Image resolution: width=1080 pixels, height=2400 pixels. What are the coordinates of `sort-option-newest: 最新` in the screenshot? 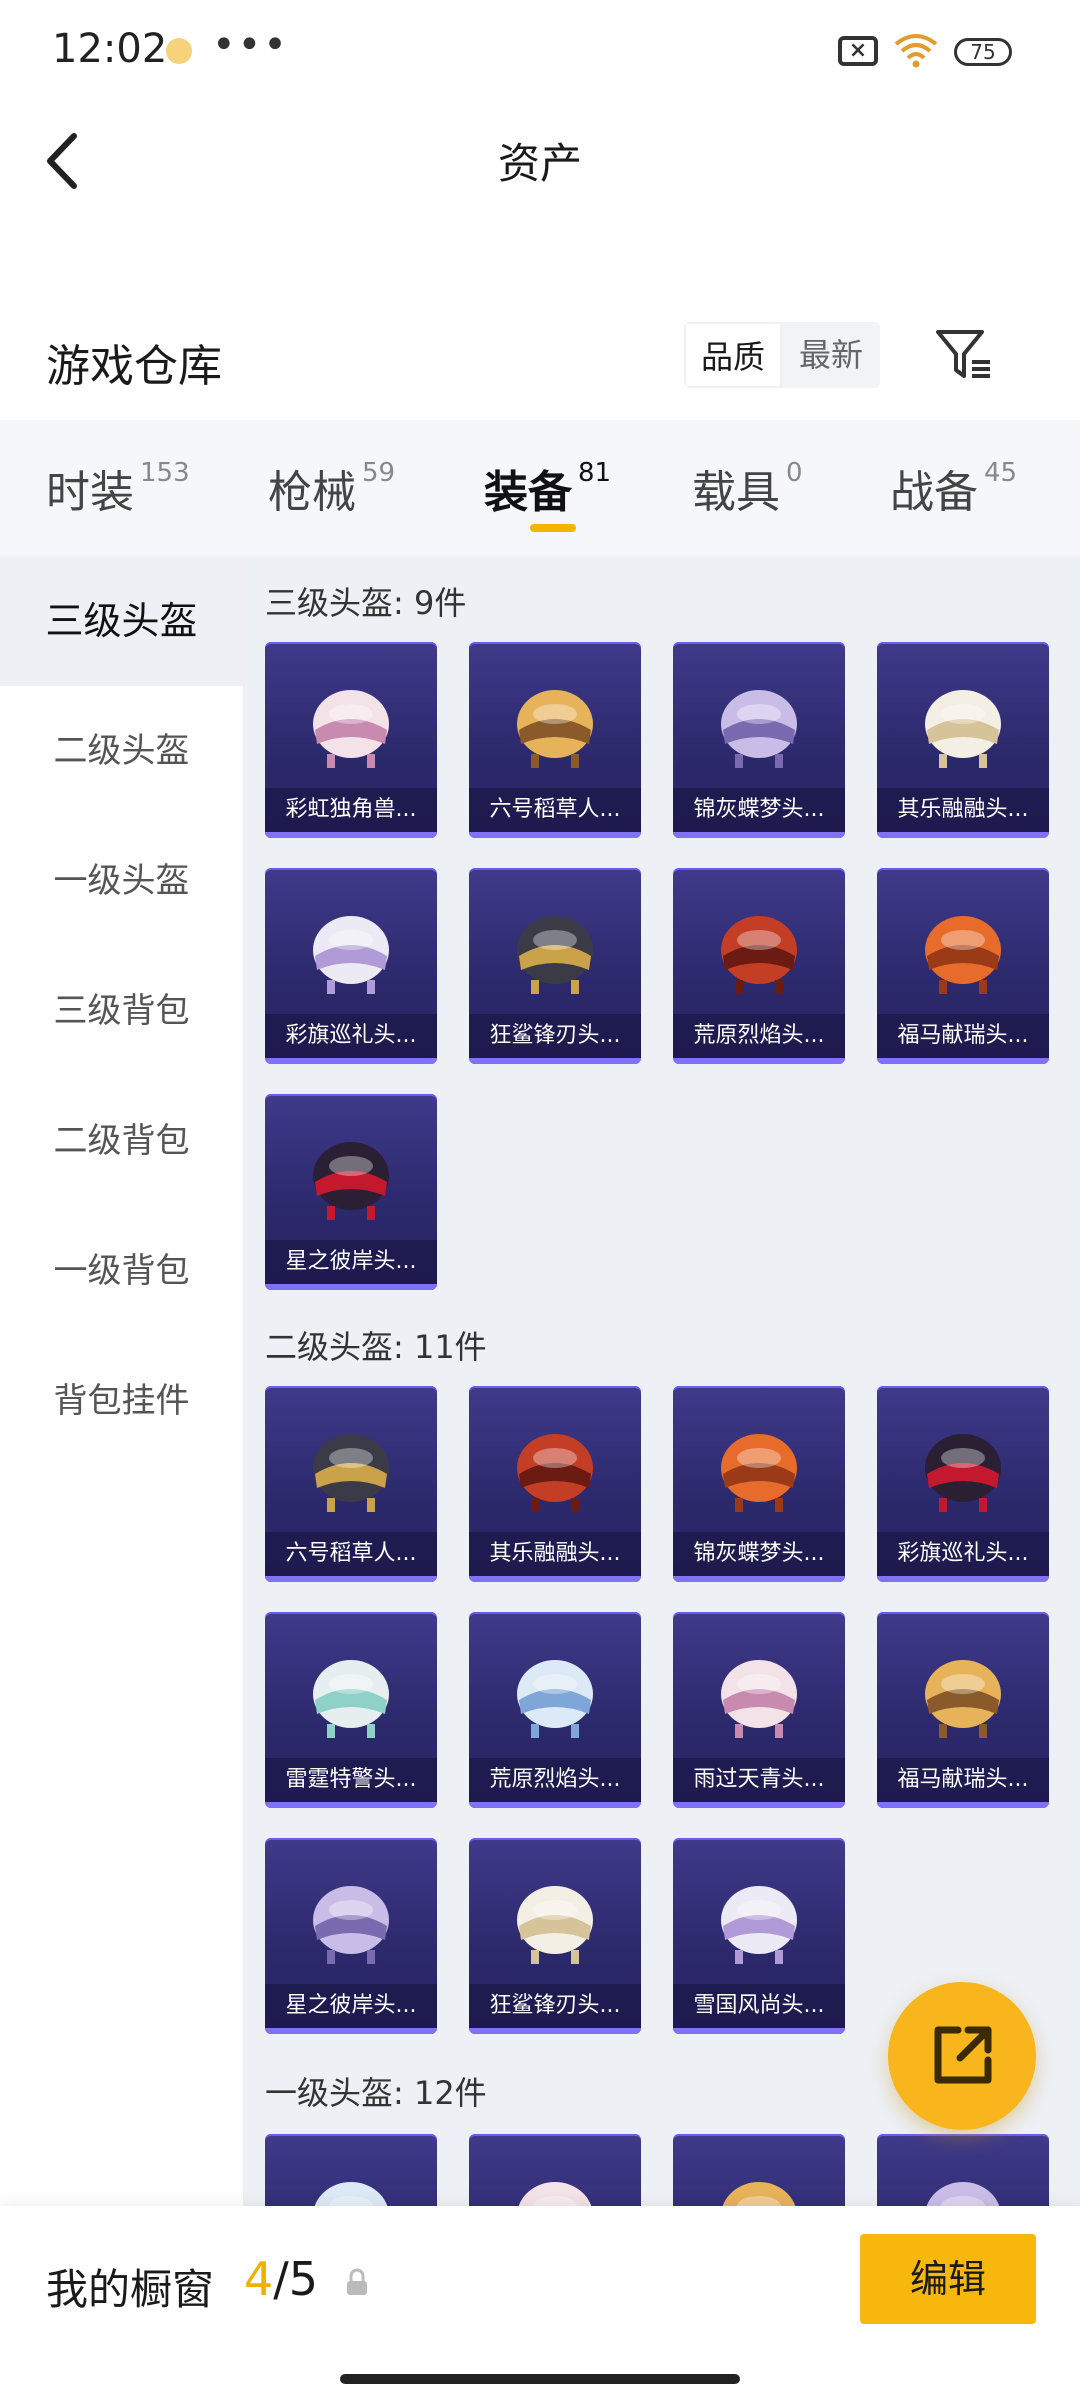 It's located at (831, 355).